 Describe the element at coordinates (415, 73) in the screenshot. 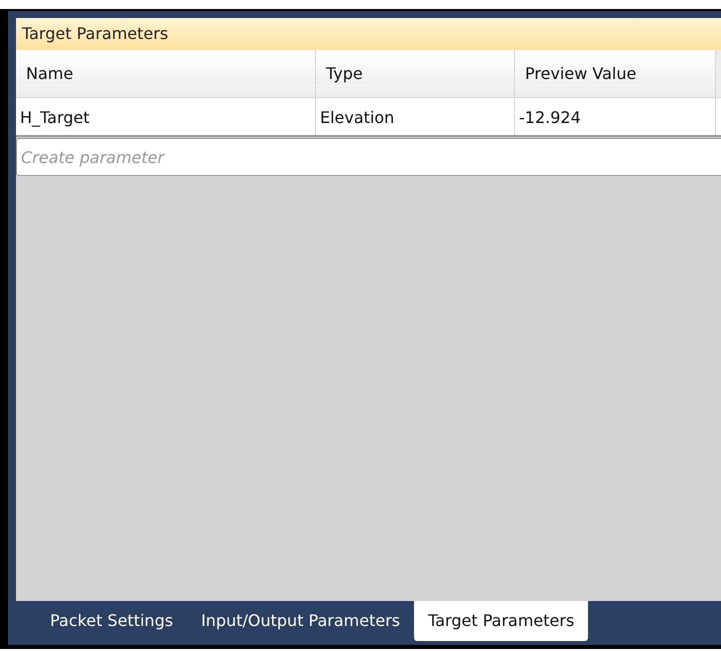

I see `column-header: Type` at that location.